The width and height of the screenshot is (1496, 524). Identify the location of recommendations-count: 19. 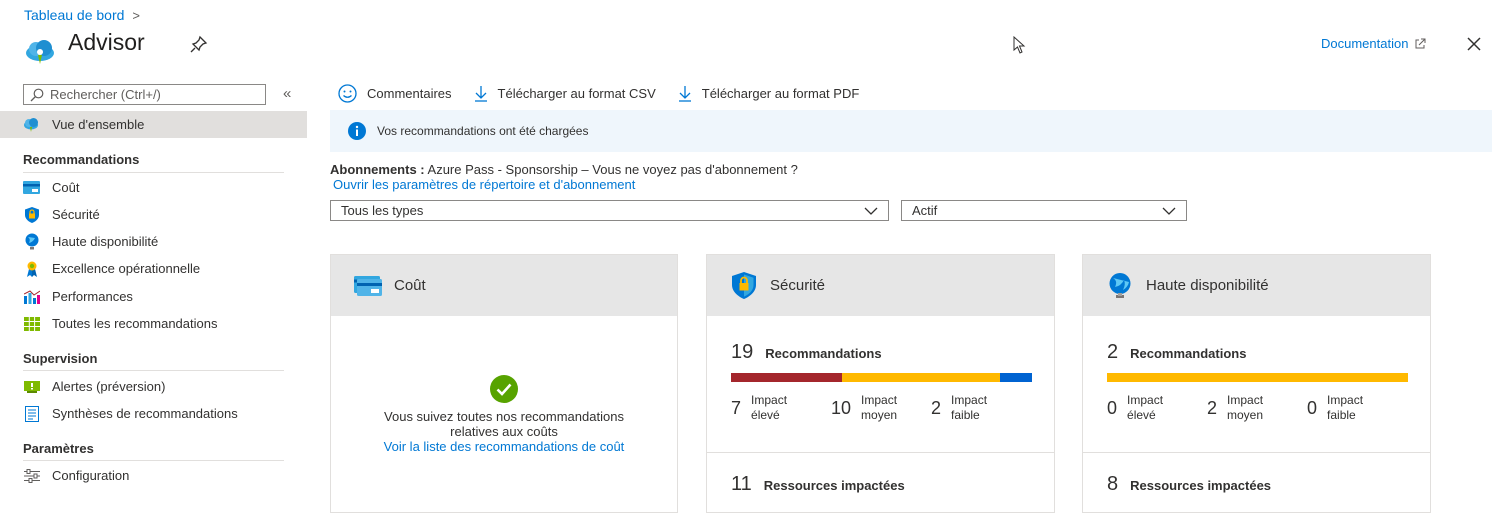
(742, 352).